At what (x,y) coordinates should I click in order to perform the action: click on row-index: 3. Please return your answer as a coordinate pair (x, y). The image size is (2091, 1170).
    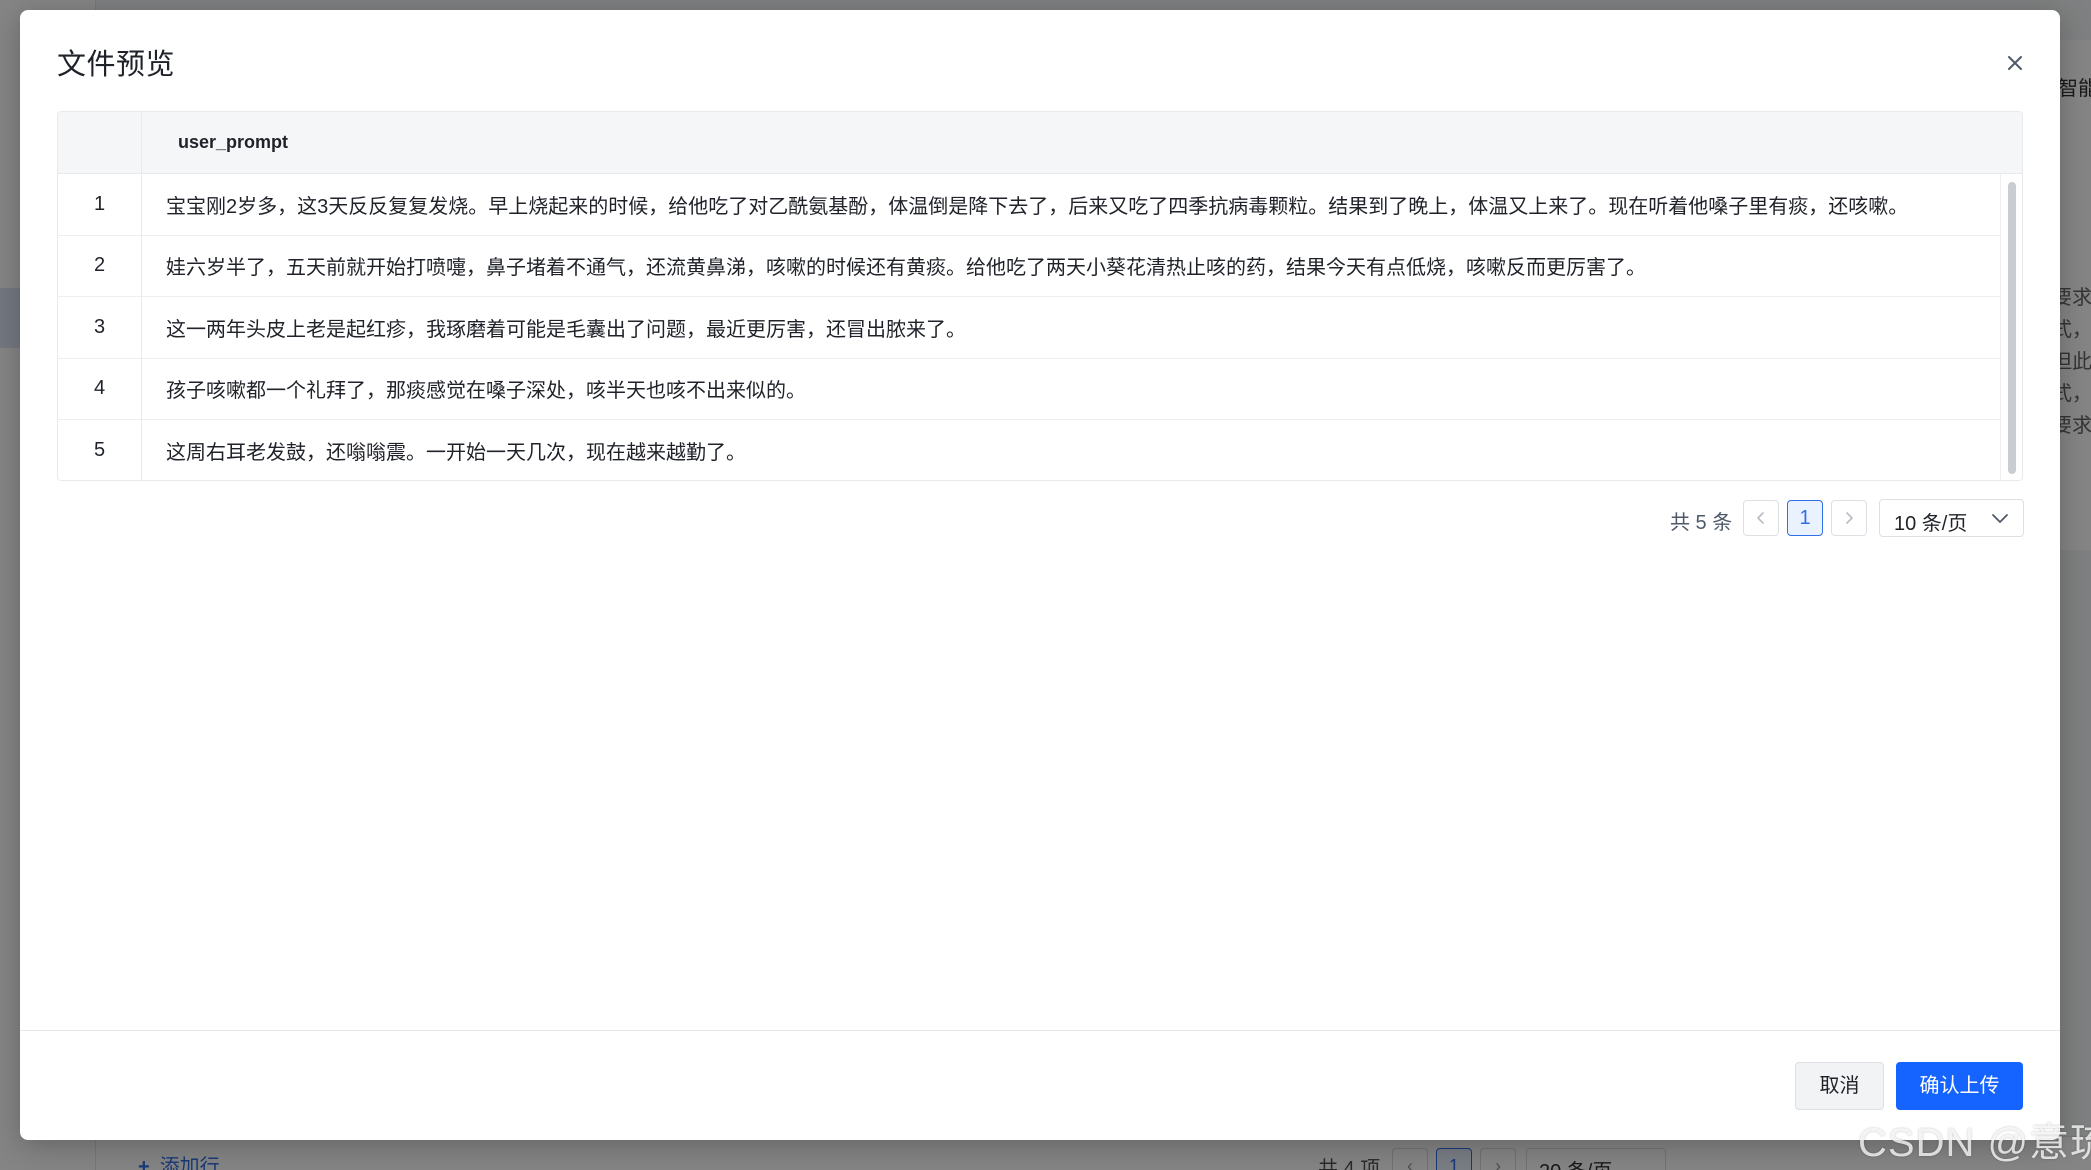
    Looking at the image, I should click on (100, 327).